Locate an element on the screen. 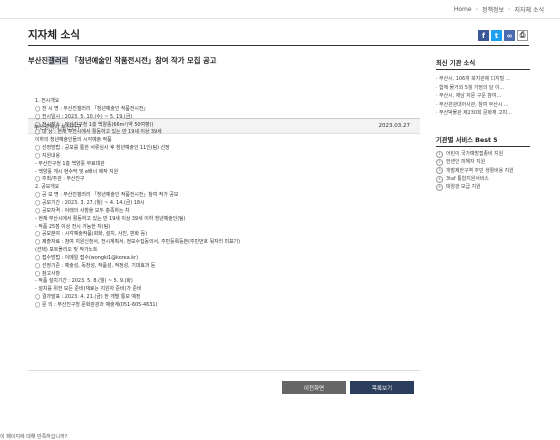  body-line: ◯ 선정방법 : 공모를 통한 서류심사 후 청년예술인 11인(팀) 선정 is located at coordinates (102, 148).